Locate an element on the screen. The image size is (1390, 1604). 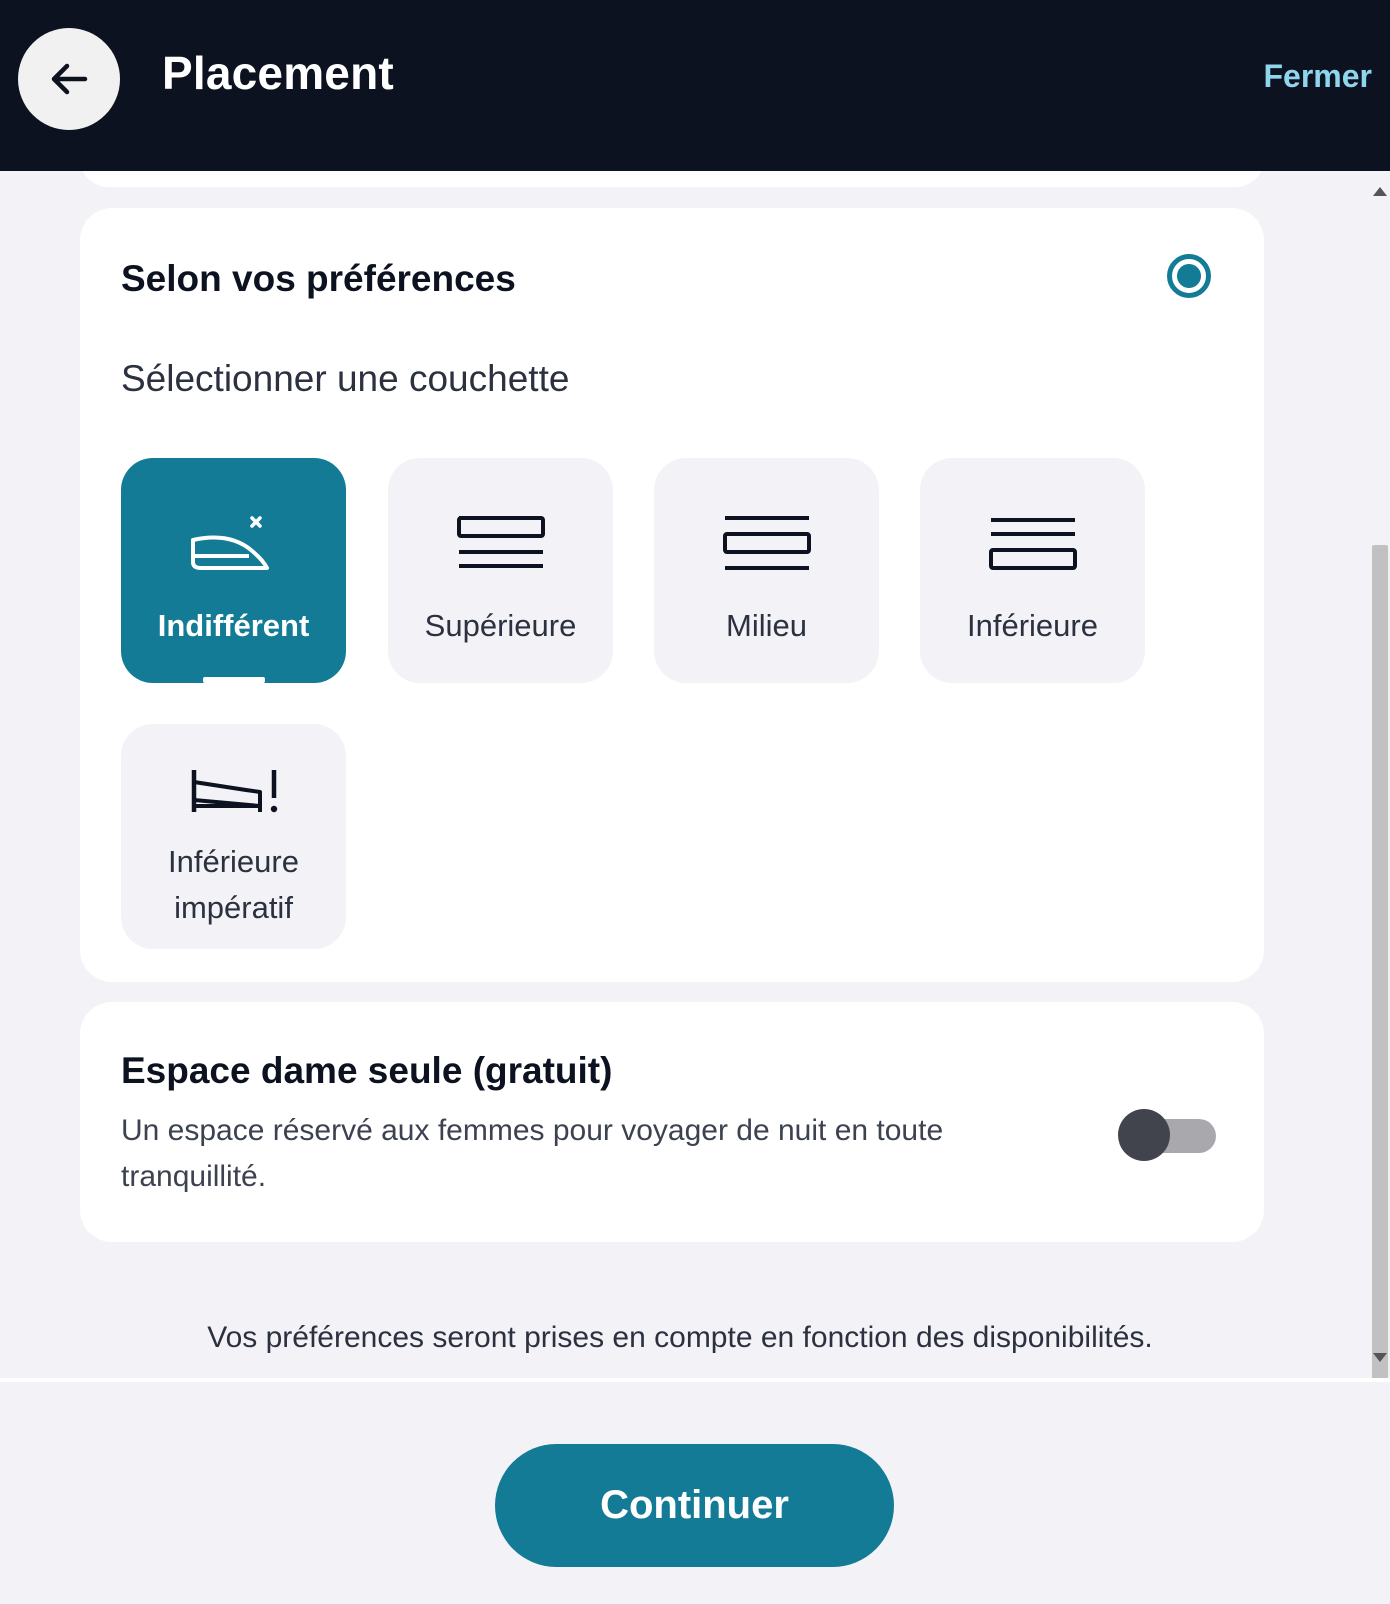
arrow-left-icon is located at coordinates (69, 79).